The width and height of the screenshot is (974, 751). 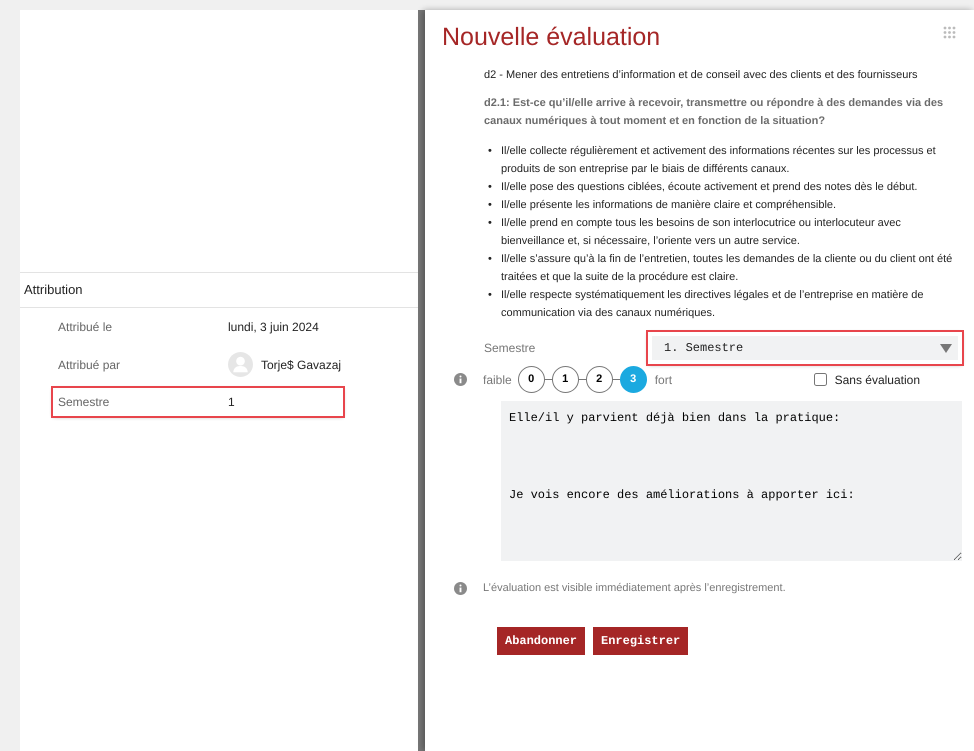 I want to click on criterion-item: Il/elle pose des questions ciblées, écoute activement et prend des notes dès le début., so click(x=709, y=187).